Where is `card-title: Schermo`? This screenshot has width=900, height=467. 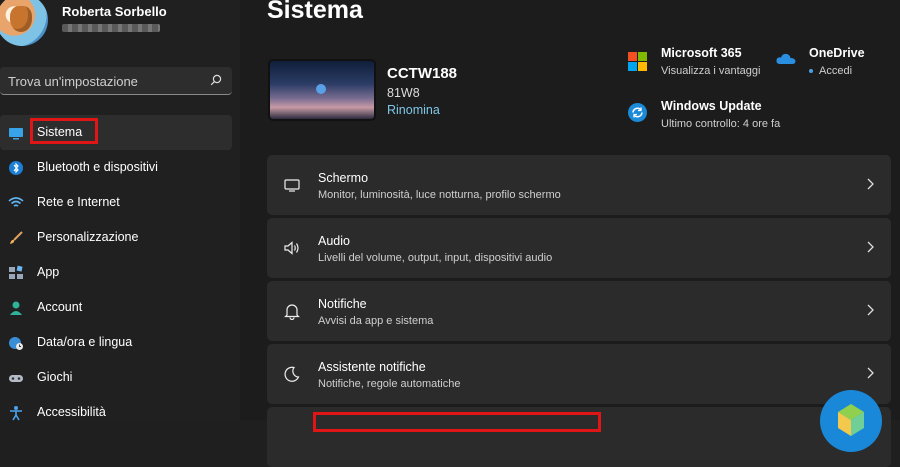
card-title: Schermo is located at coordinates (343, 178).